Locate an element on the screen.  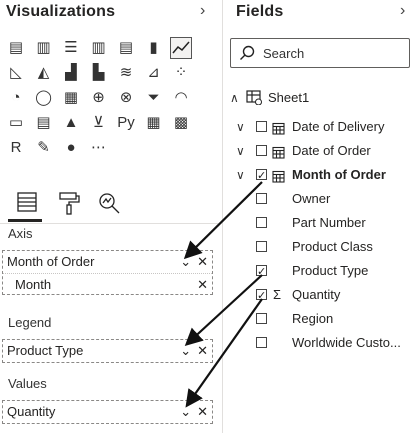
axis-well: Month of Order ⌄ ✕ Month ✕ is located at coordinates (107, 272).